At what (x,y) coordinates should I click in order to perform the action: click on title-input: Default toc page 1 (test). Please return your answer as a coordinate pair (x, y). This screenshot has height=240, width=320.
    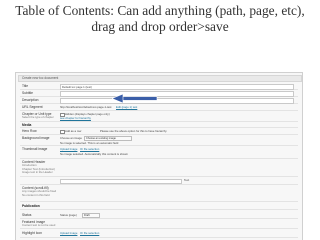
    Looking at the image, I should click on (177, 87).